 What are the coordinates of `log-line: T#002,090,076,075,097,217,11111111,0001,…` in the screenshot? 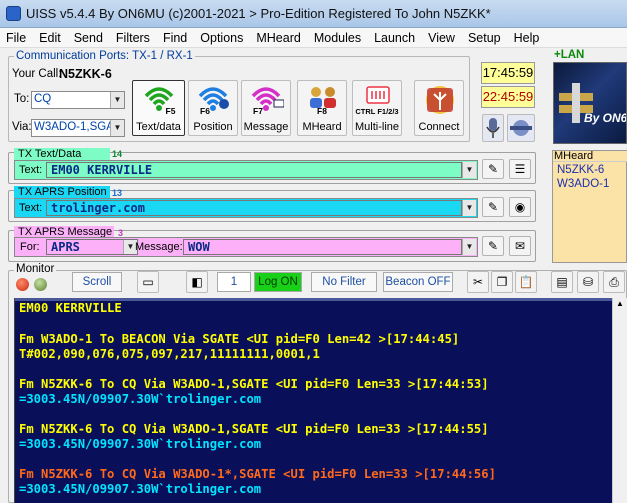 It's located at (169, 354).